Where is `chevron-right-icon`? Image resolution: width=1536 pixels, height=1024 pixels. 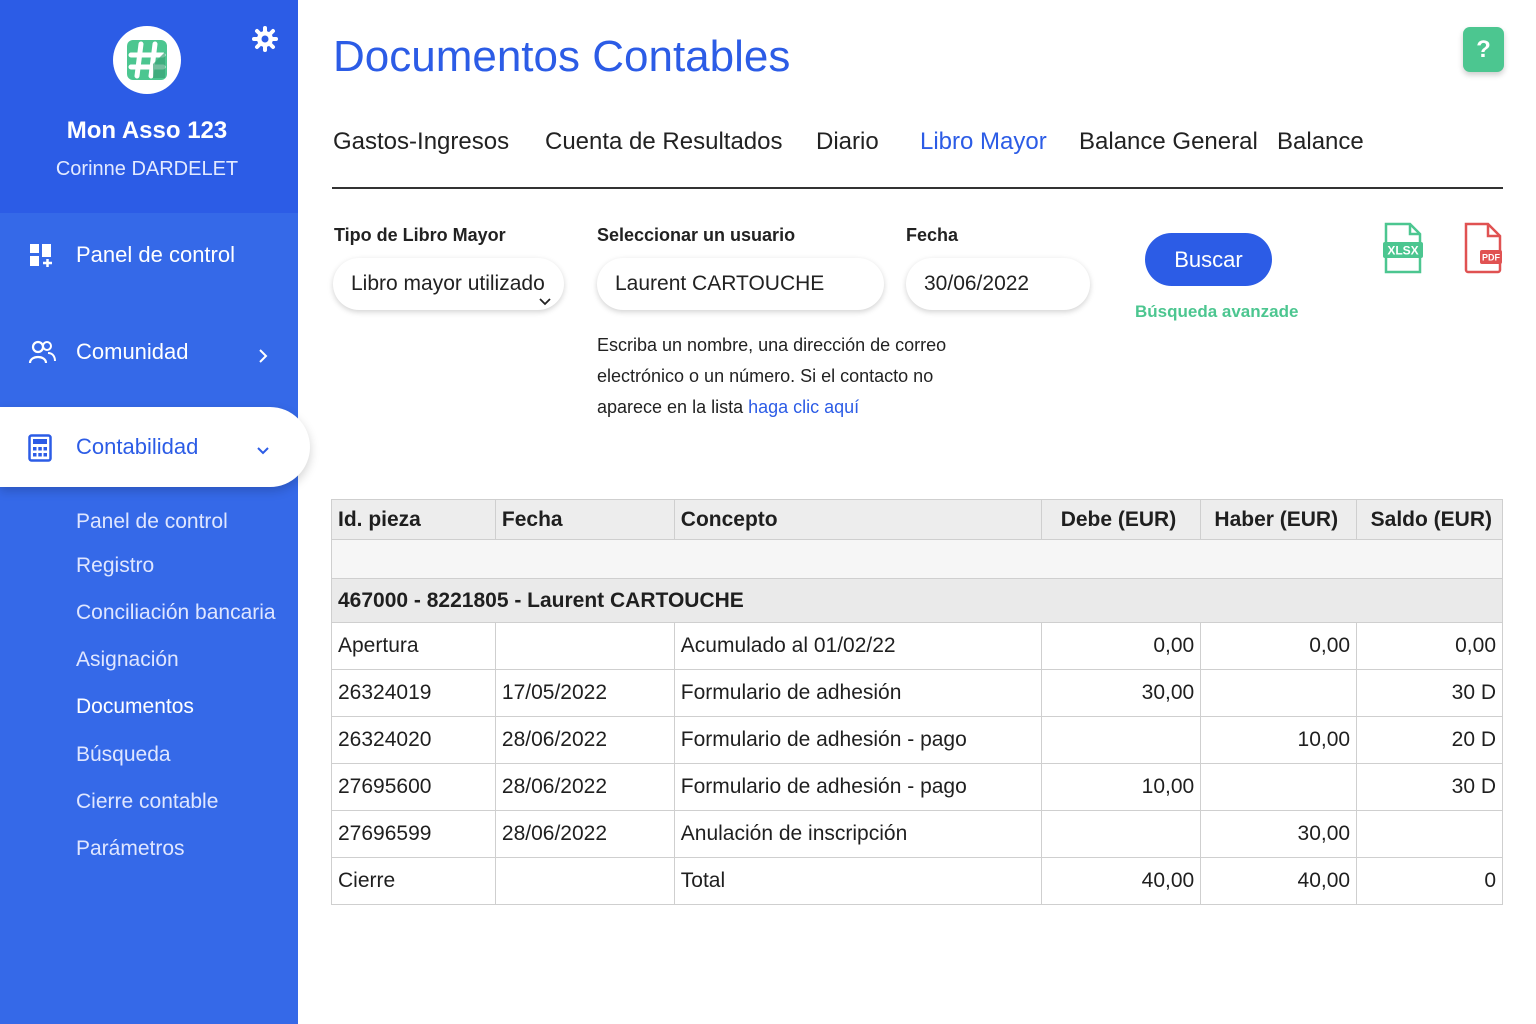 chevron-right-icon is located at coordinates (263, 353).